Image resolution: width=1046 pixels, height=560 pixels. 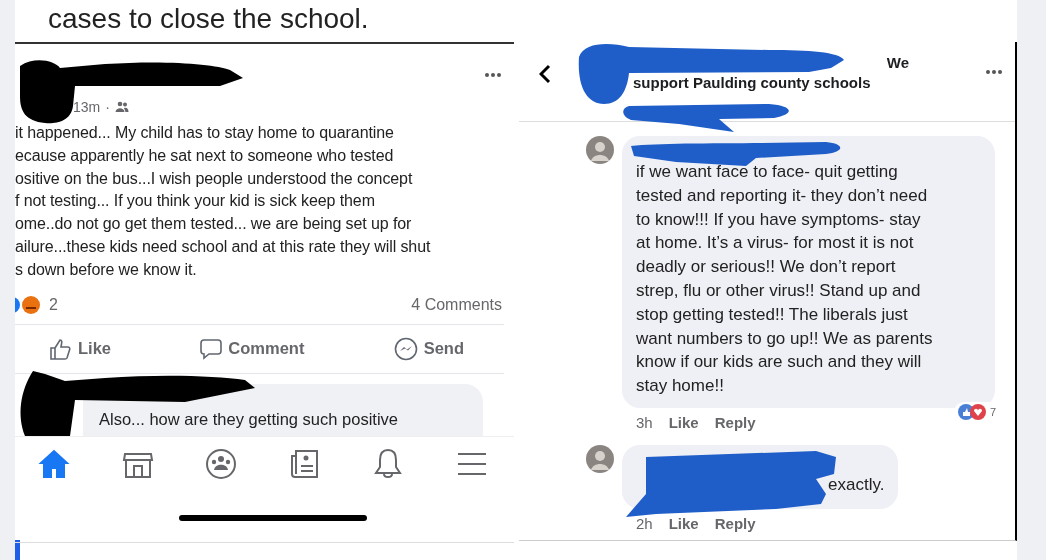 What do you see at coordinates (87, 107) in the screenshot?
I see `post-time: 13m` at bounding box center [87, 107].